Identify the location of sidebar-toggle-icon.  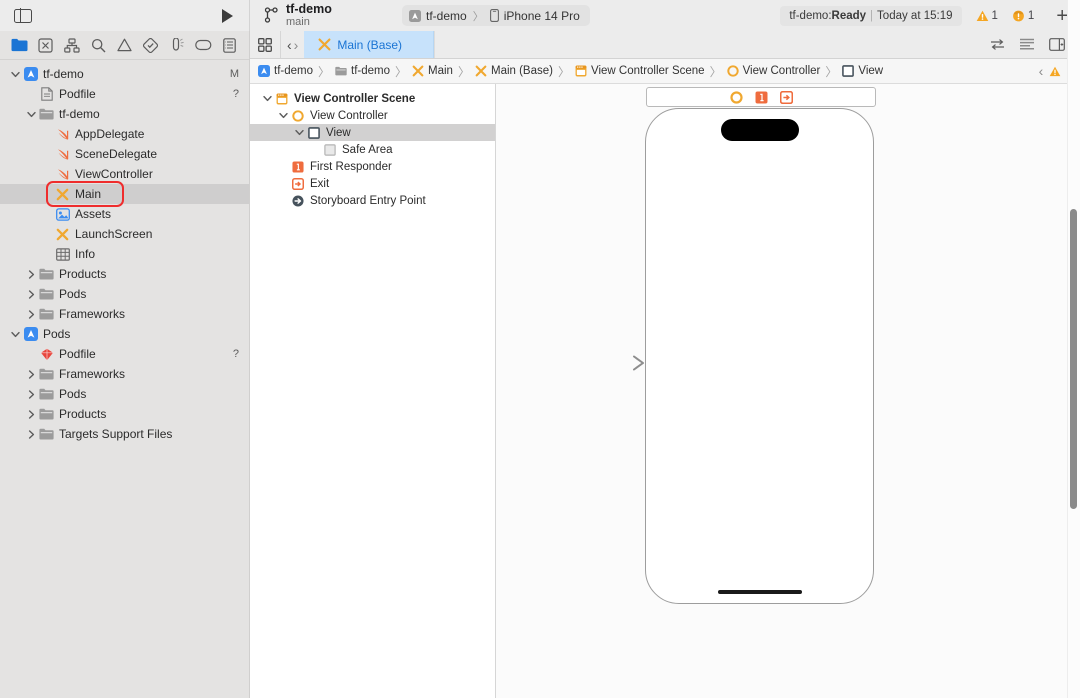
(23, 15).